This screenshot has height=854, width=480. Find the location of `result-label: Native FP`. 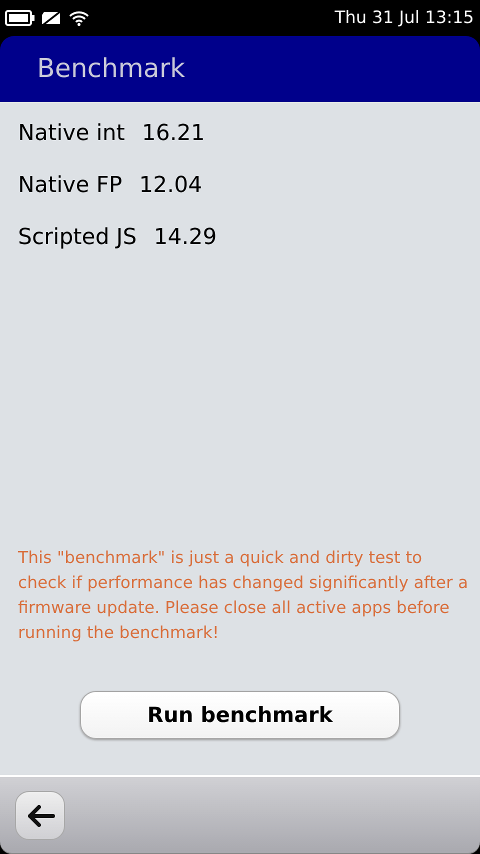

result-label: Native FP is located at coordinates (70, 185).